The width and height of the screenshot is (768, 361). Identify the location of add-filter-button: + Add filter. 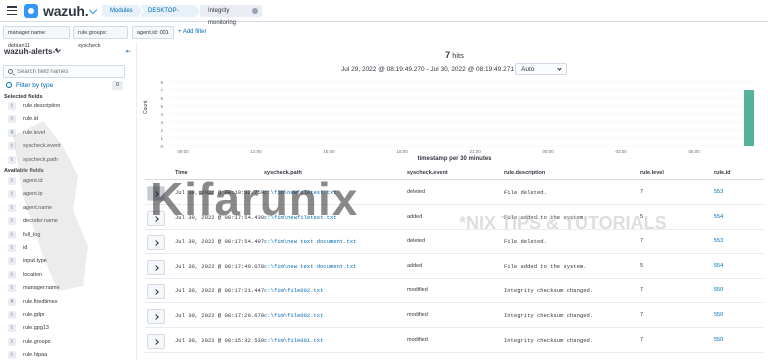
(192, 32).